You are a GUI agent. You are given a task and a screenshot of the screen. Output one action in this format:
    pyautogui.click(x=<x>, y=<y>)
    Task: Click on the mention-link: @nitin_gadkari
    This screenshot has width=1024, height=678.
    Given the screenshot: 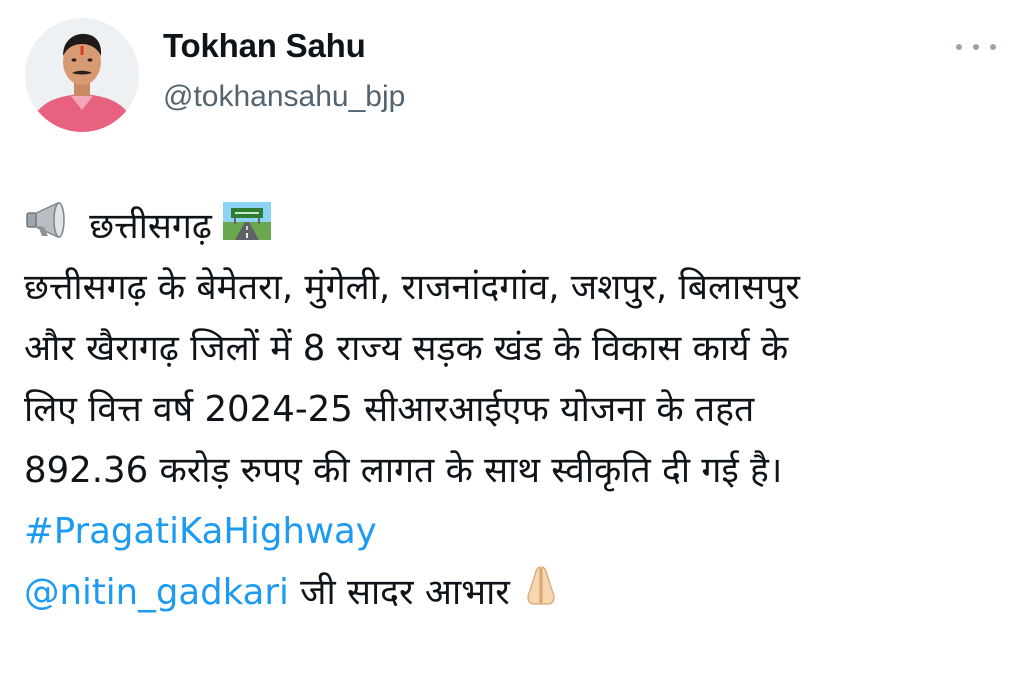 What is the action you would take?
    pyautogui.click(x=156, y=592)
    